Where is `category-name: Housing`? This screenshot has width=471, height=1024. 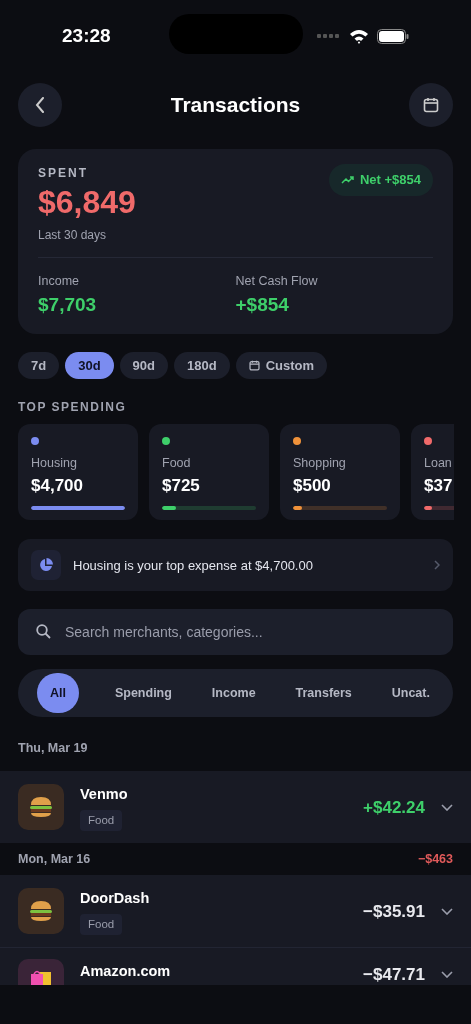 category-name: Housing is located at coordinates (54, 464).